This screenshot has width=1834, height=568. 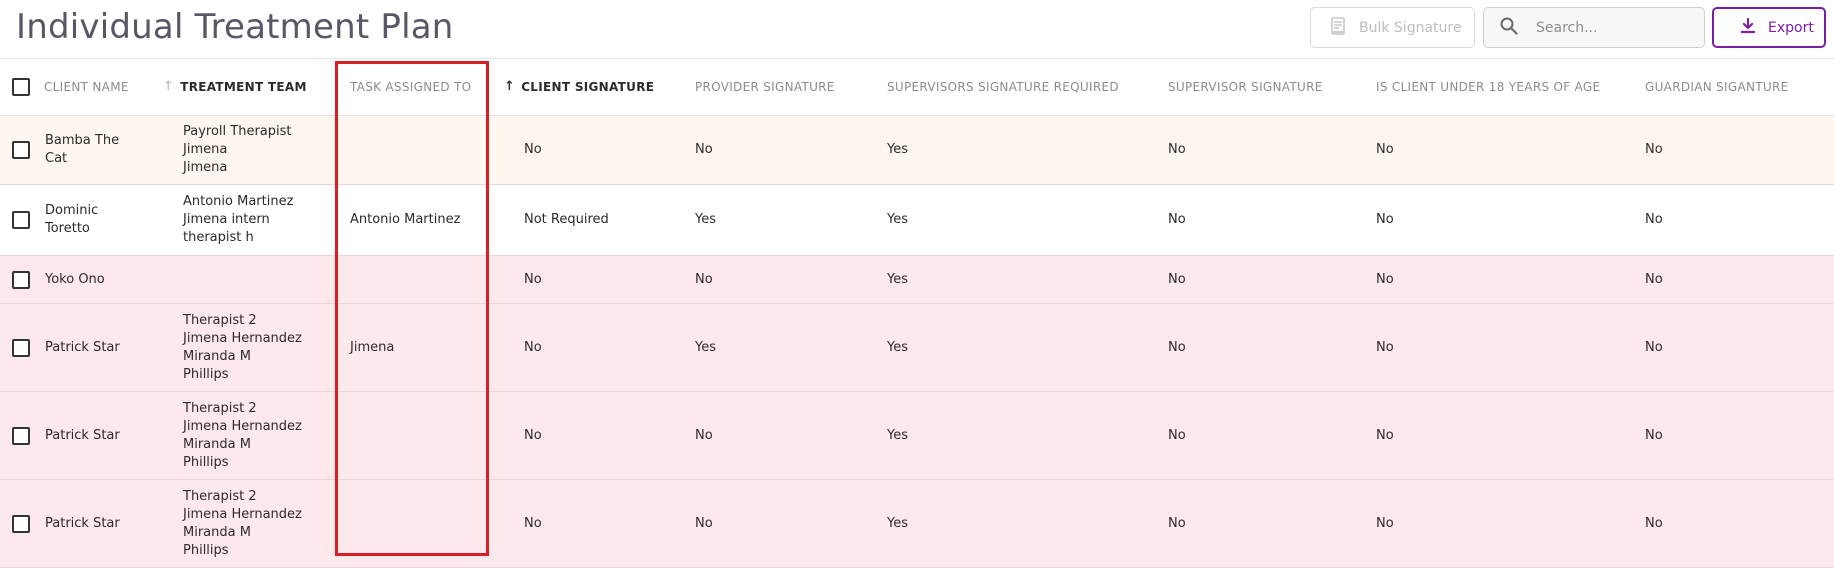 What do you see at coordinates (765, 87) in the screenshot?
I see `header-provider-signature: PROVIDER SIGNATURE` at bounding box center [765, 87].